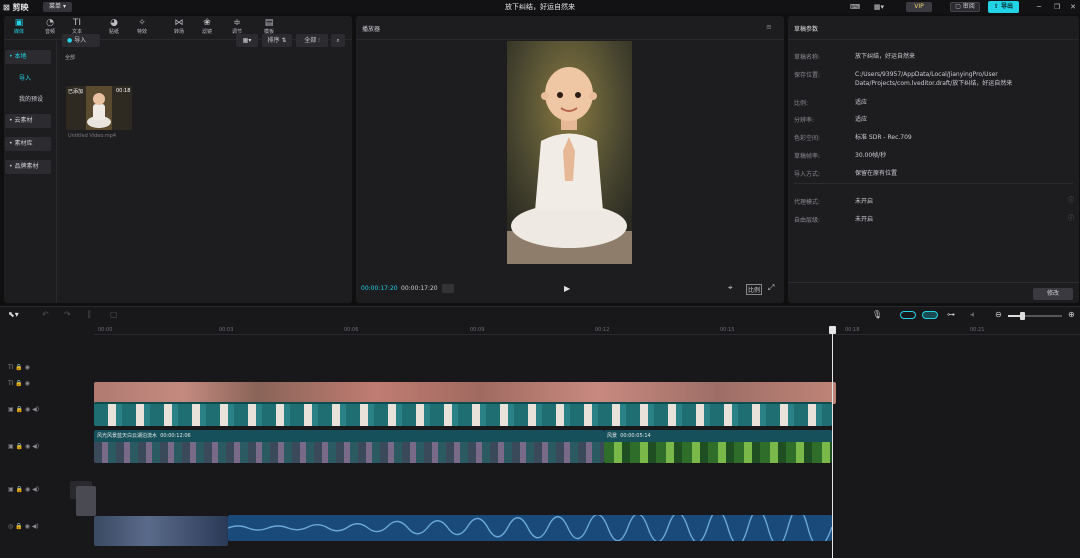  I want to click on timecode-toggle, so click(448, 288).